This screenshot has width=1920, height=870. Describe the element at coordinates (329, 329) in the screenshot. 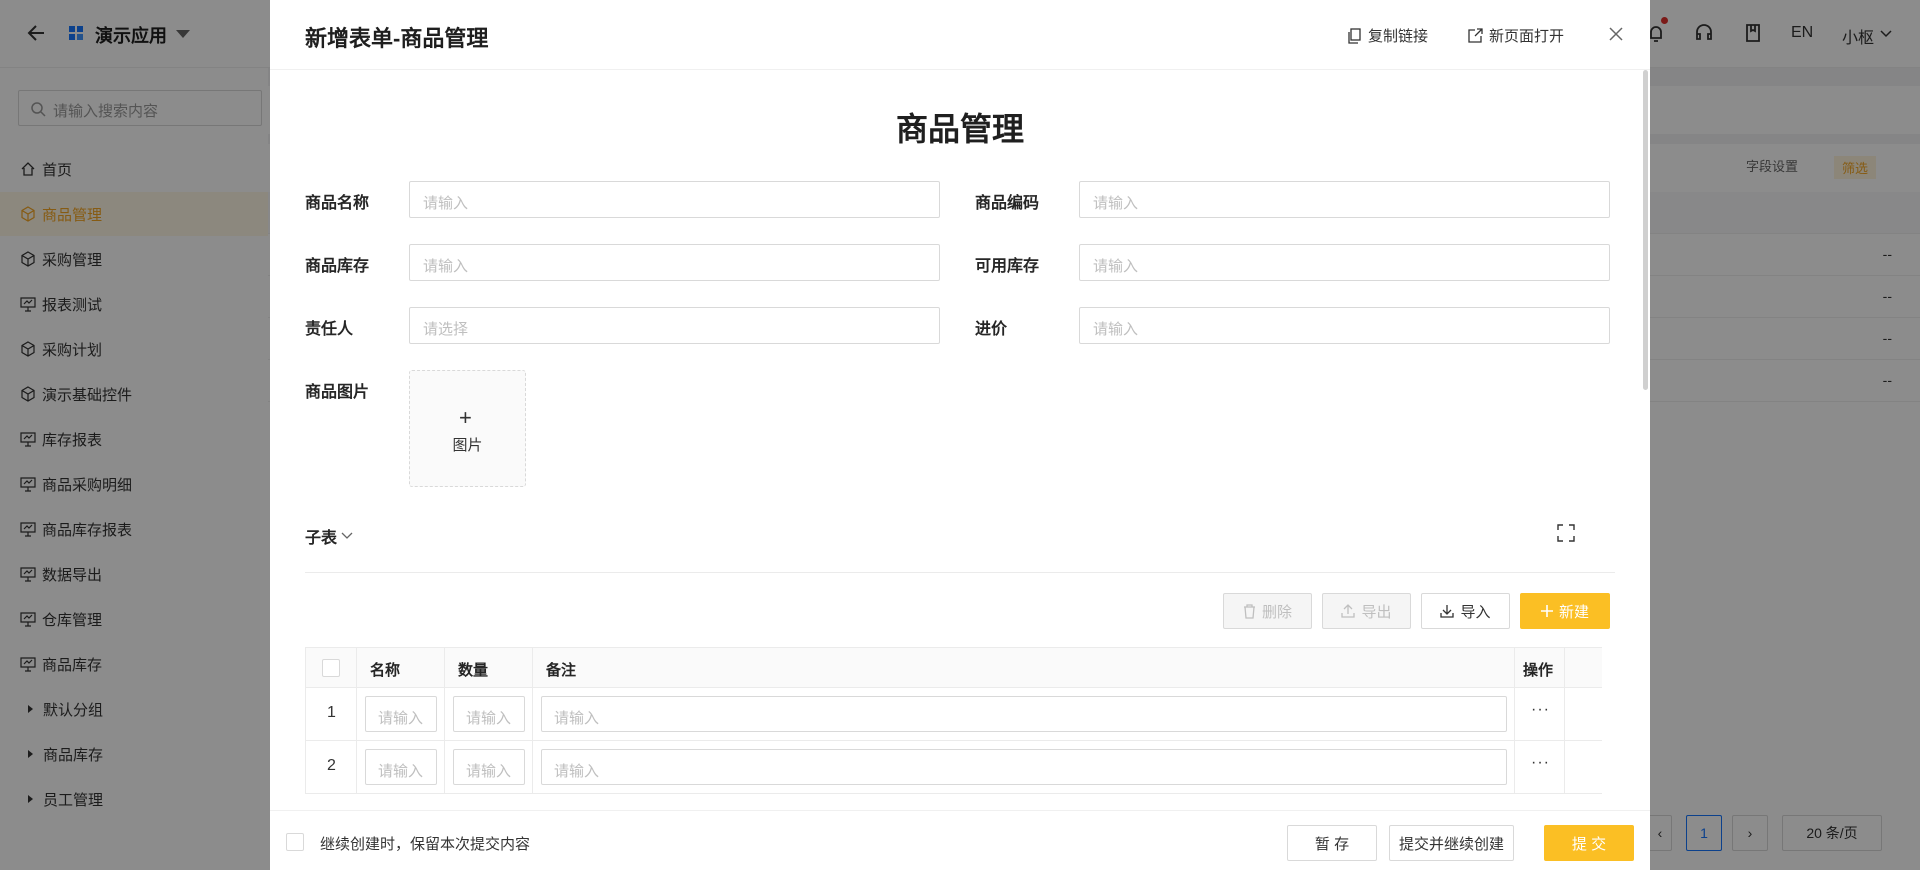

I see `field-label-owner: 责任人` at that location.